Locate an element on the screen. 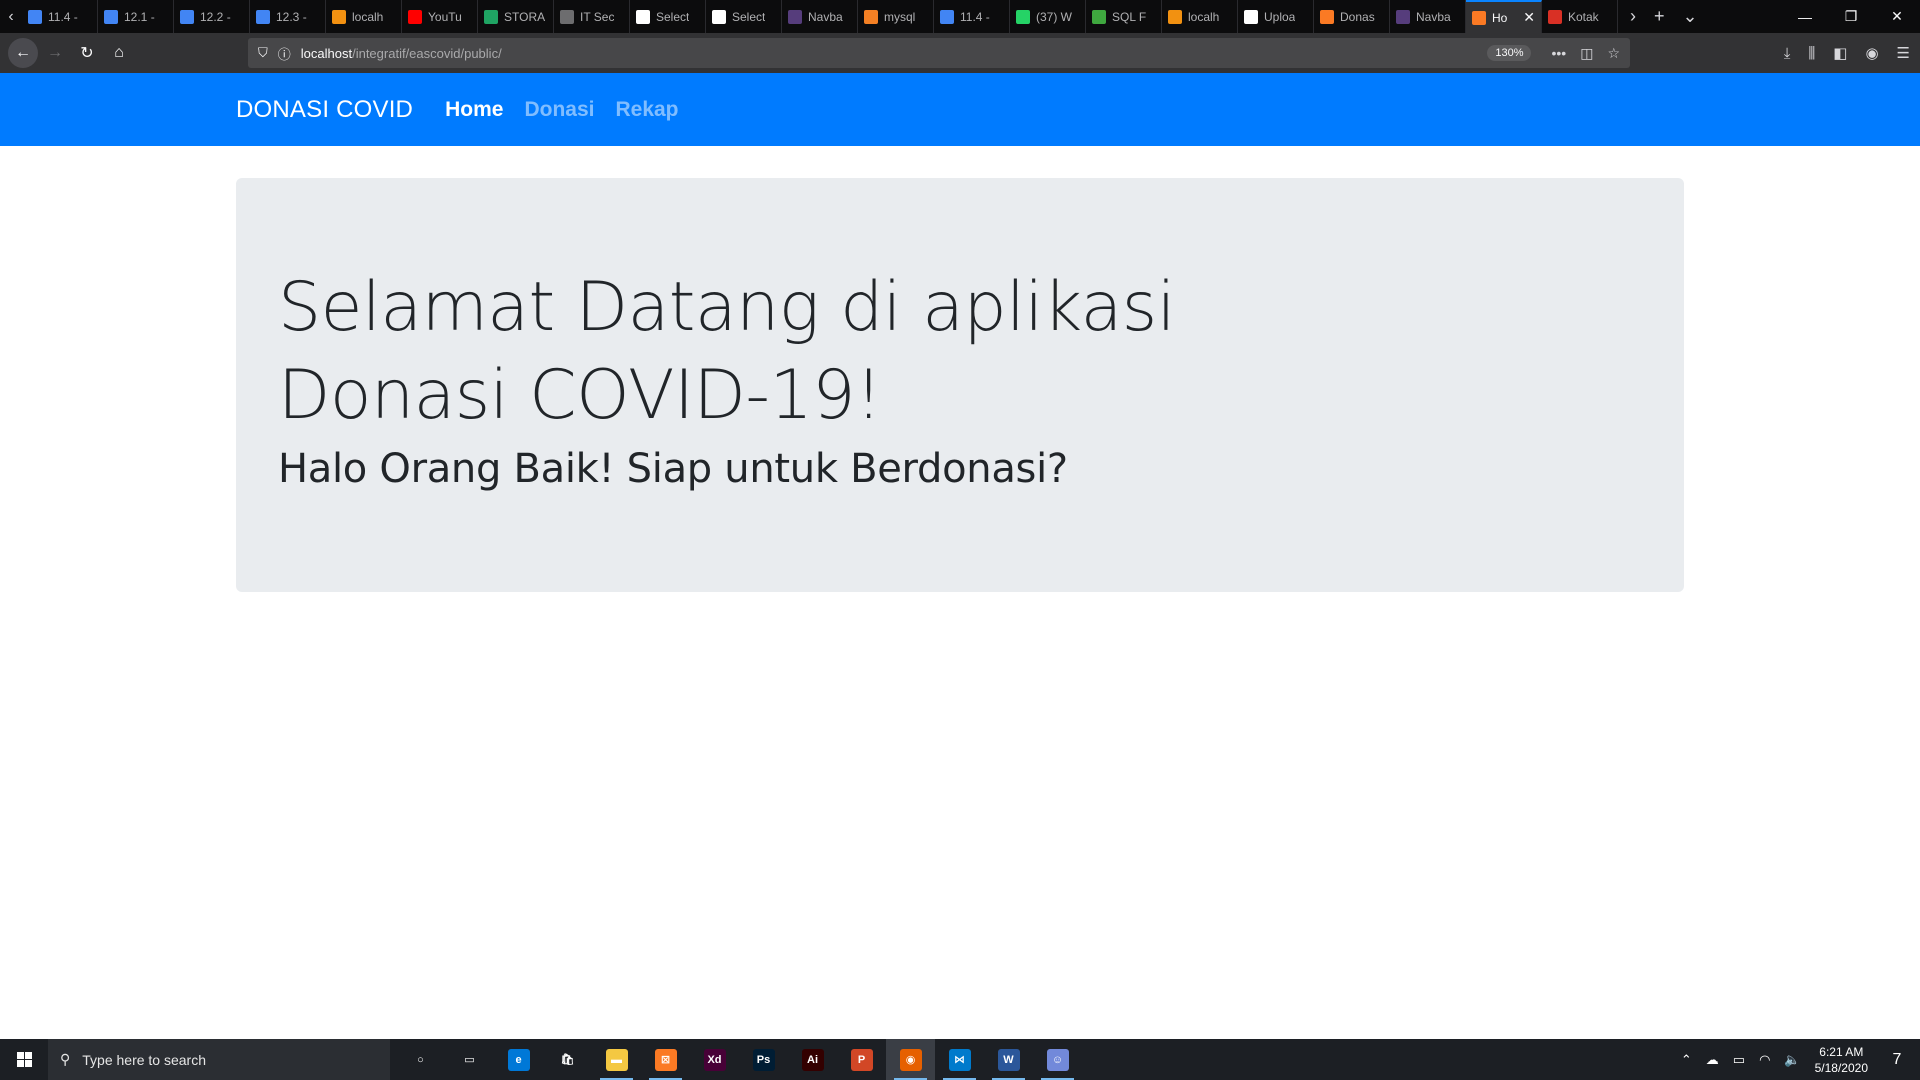 This screenshot has width=1920, height=1080. lead-text: Halo Orang Baik! Siap untuk Berdonasi? is located at coordinates (673, 469).